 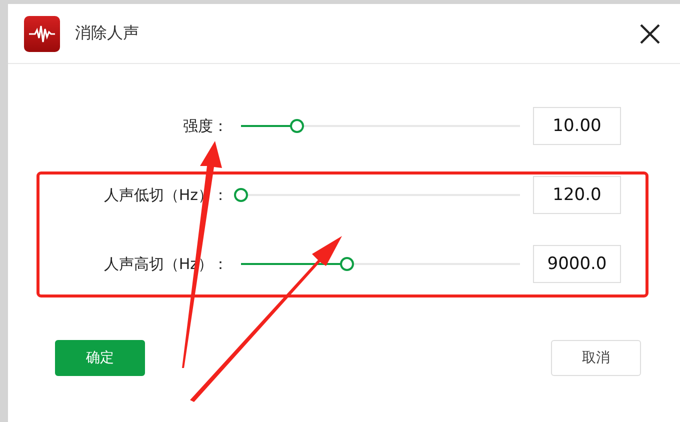 I want to click on cancel-button: 取消, so click(x=596, y=358).